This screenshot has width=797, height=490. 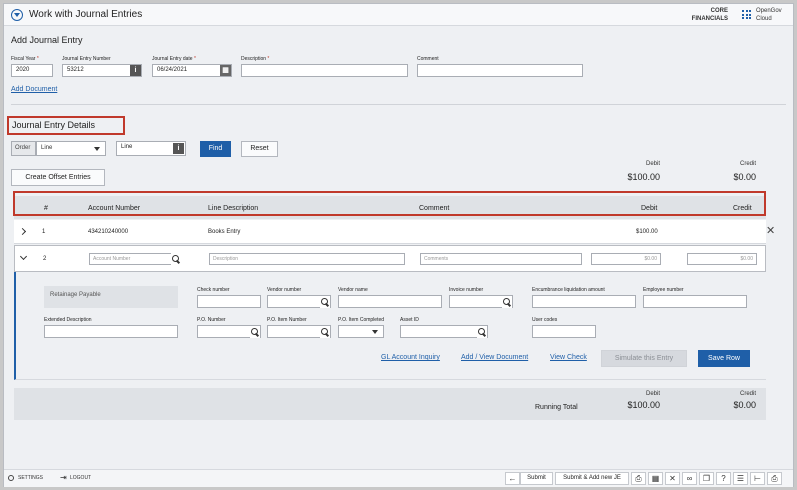 I want to click on list-icon: ☰, so click(x=740, y=478).